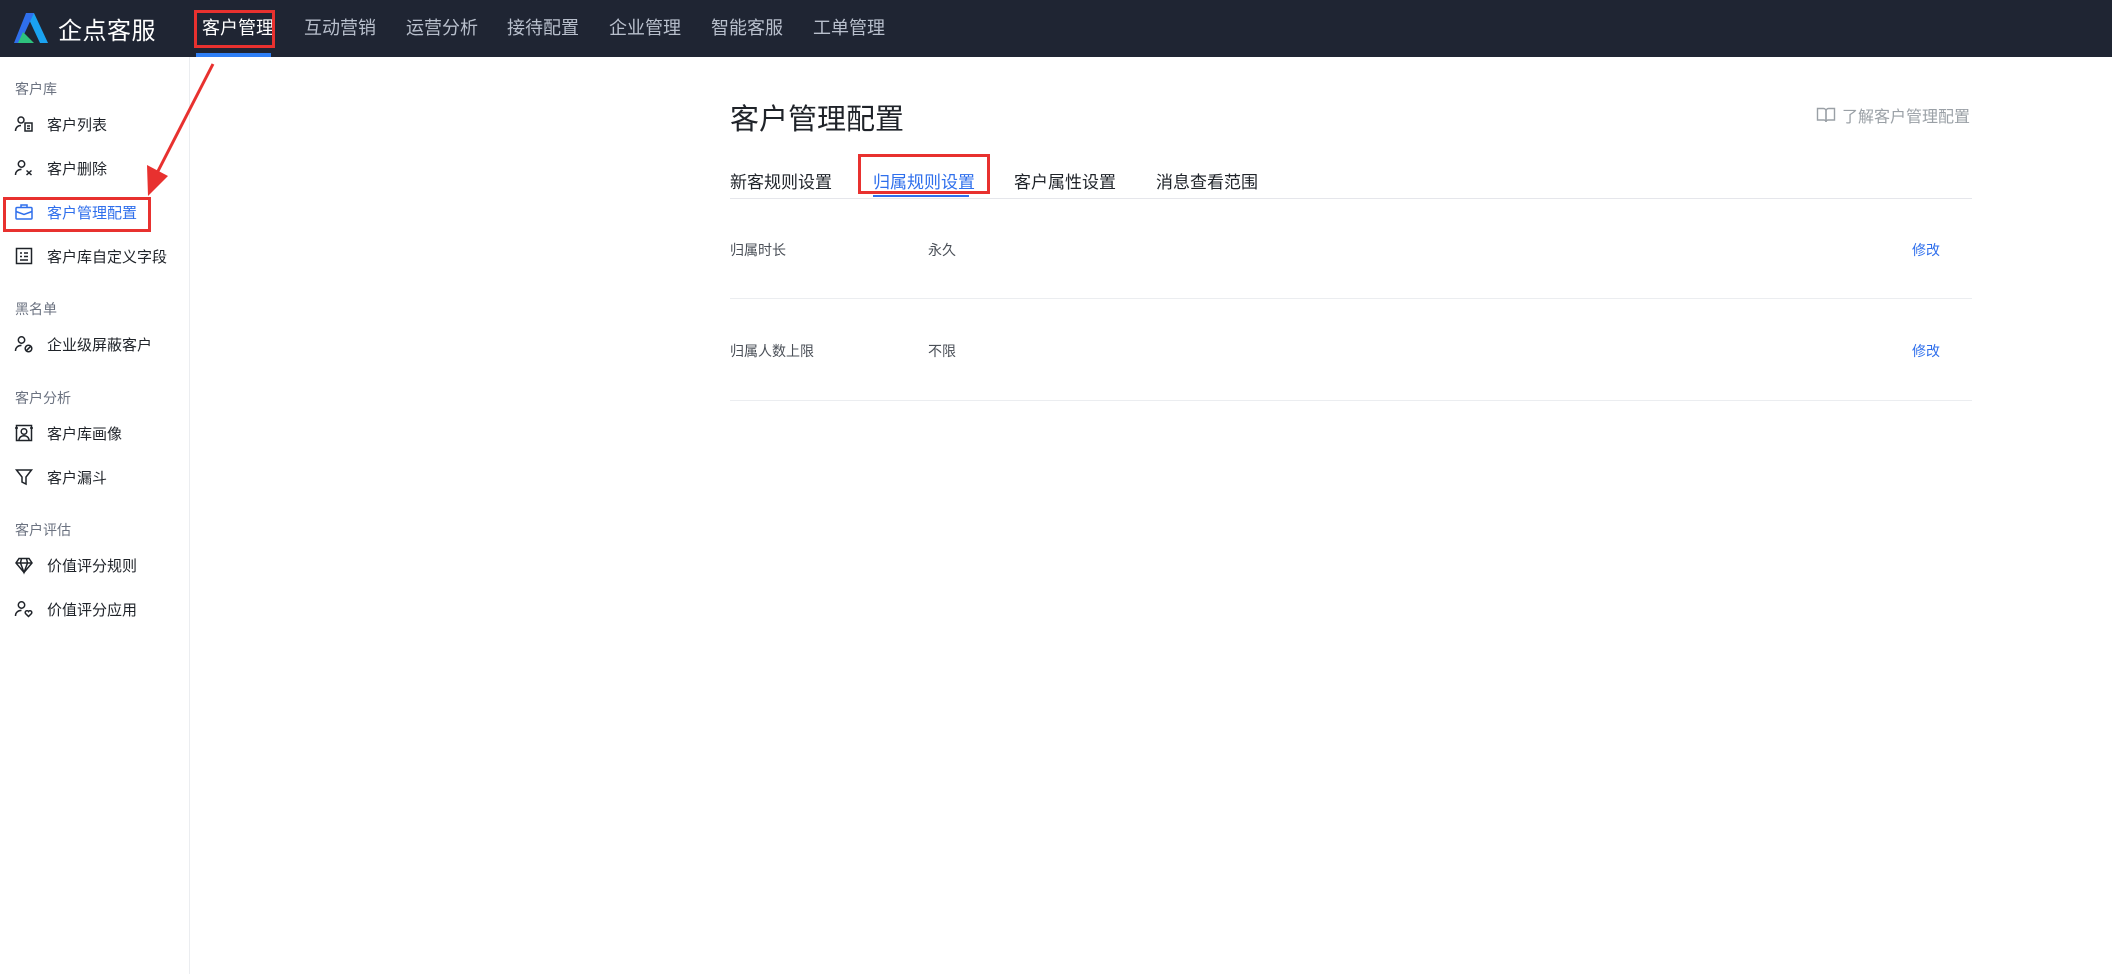 This screenshot has width=2112, height=974. Describe the element at coordinates (1926, 250) in the screenshot. I see `edit-ownership-duration-button: 修改` at that location.